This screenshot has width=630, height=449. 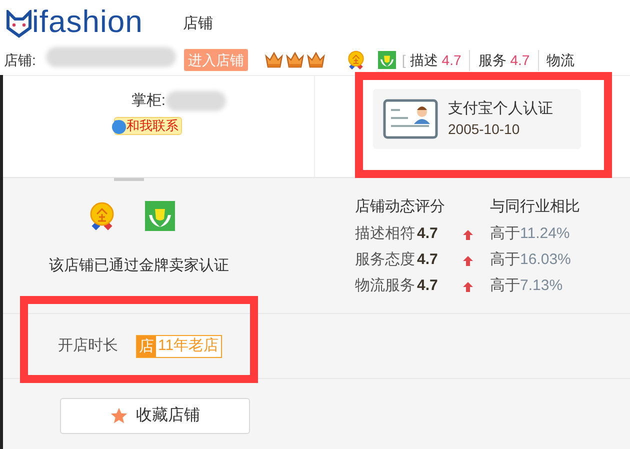 I want to click on rating-label: 服务态度, so click(x=385, y=260).